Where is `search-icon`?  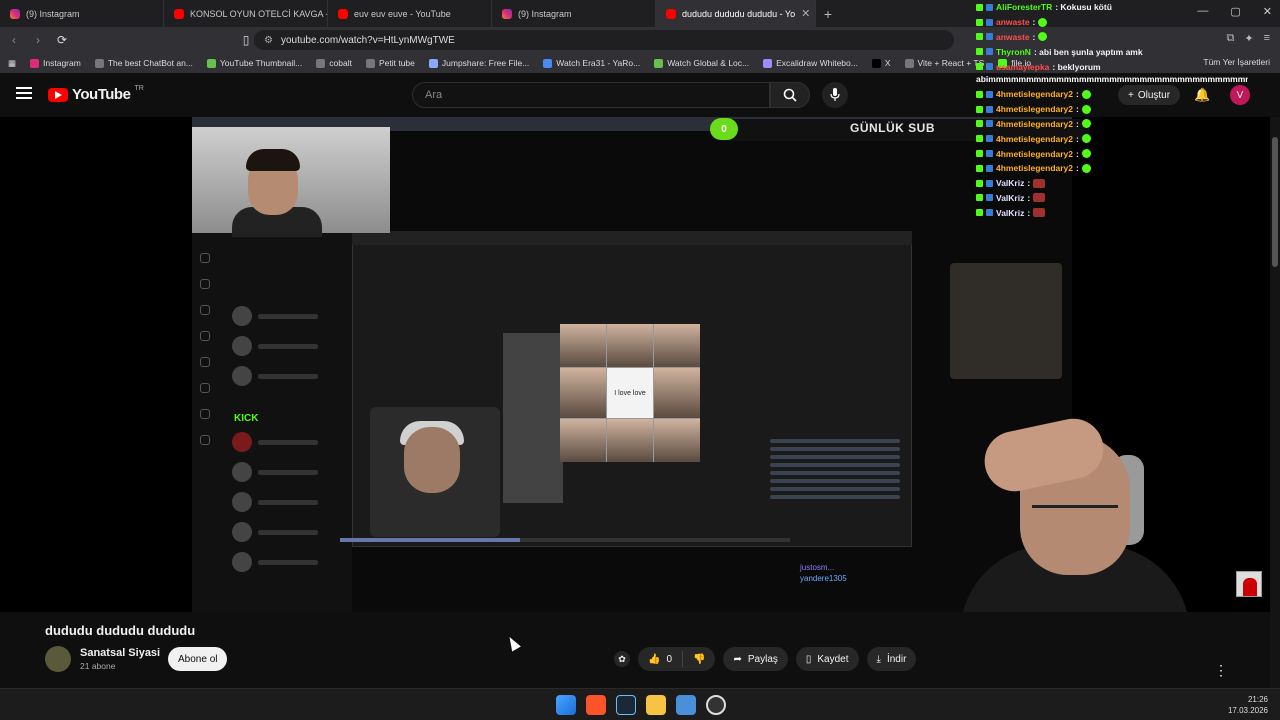
search-icon is located at coordinates (790, 95).